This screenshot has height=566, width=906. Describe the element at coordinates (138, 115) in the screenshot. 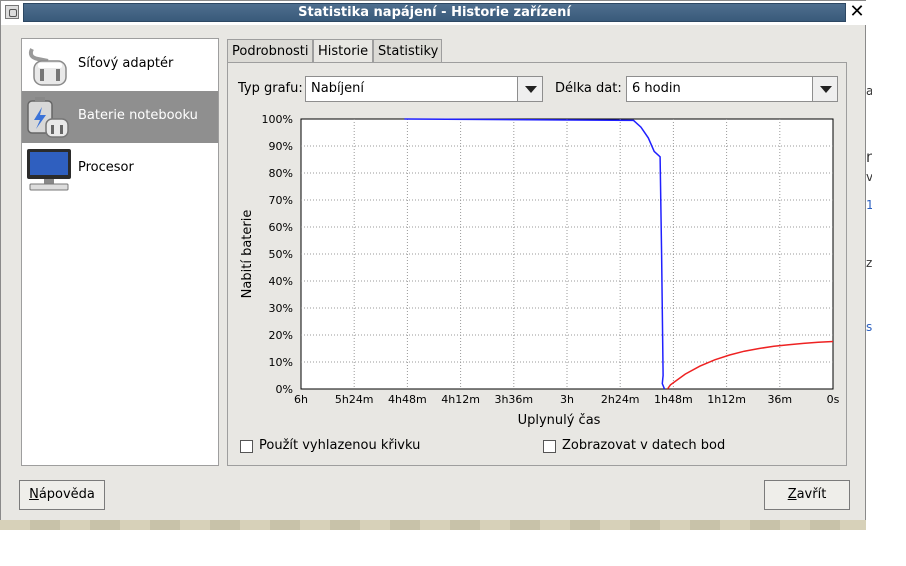

I see `sidebar-item-label: Baterie notebooku` at that location.